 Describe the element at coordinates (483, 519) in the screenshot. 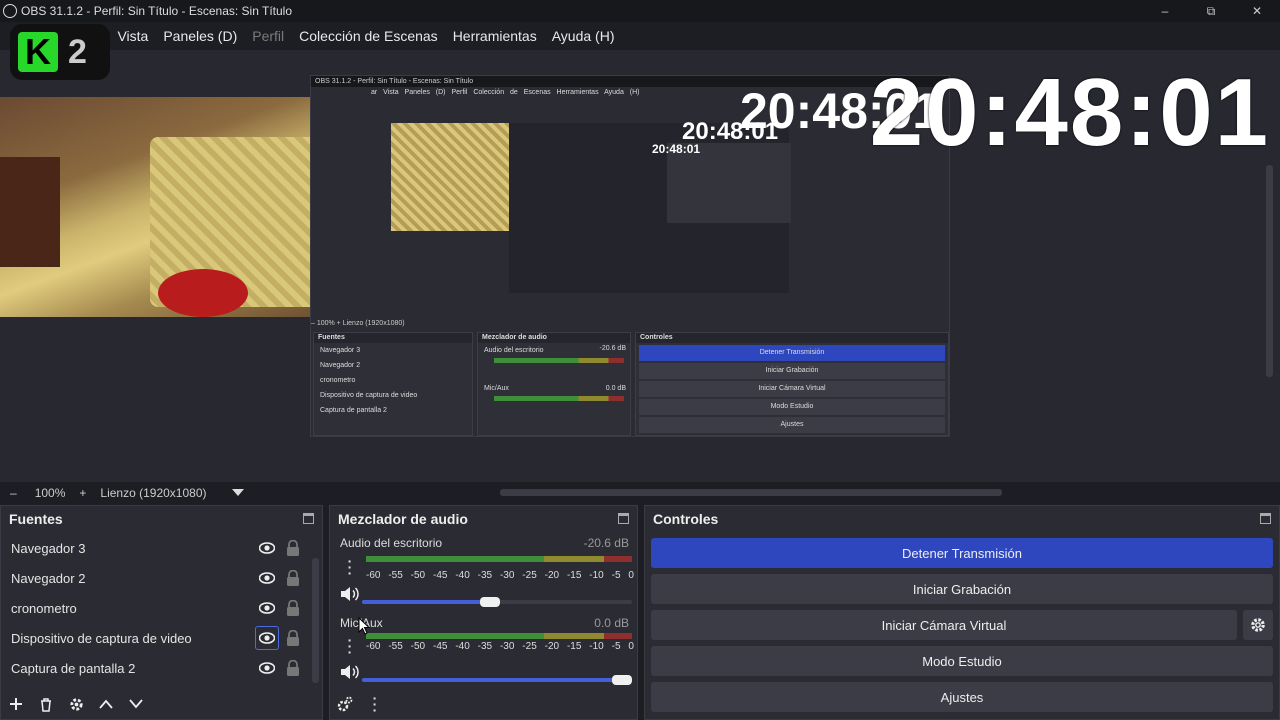

I see `mixer-dock-header: Mezclador de audio` at that location.